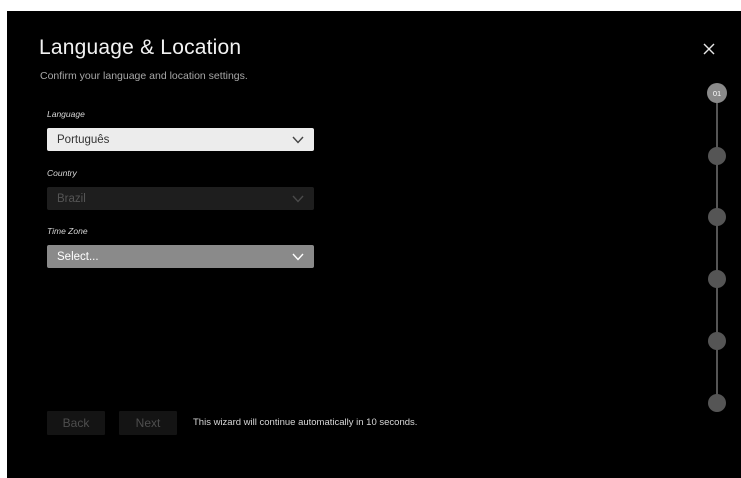 This screenshot has height=478, width=741. I want to click on stepper-track, so click(717, 251).